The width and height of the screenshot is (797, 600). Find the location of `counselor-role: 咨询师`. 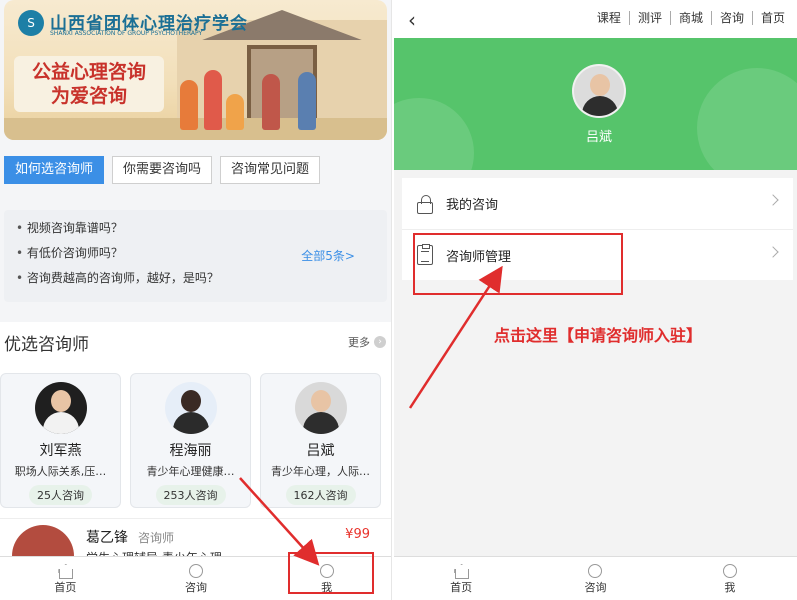

counselor-role: 咨询师 is located at coordinates (156, 538).